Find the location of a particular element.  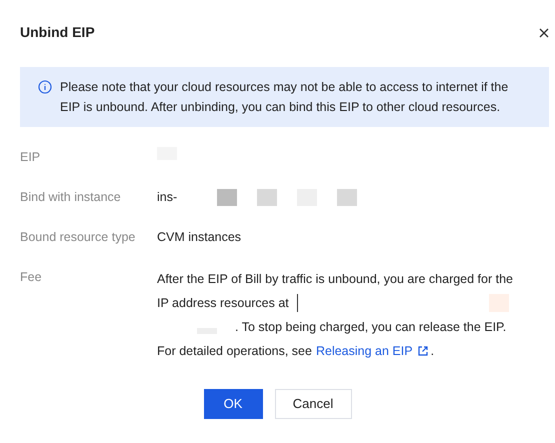

cancel-button: Cancel is located at coordinates (313, 404).